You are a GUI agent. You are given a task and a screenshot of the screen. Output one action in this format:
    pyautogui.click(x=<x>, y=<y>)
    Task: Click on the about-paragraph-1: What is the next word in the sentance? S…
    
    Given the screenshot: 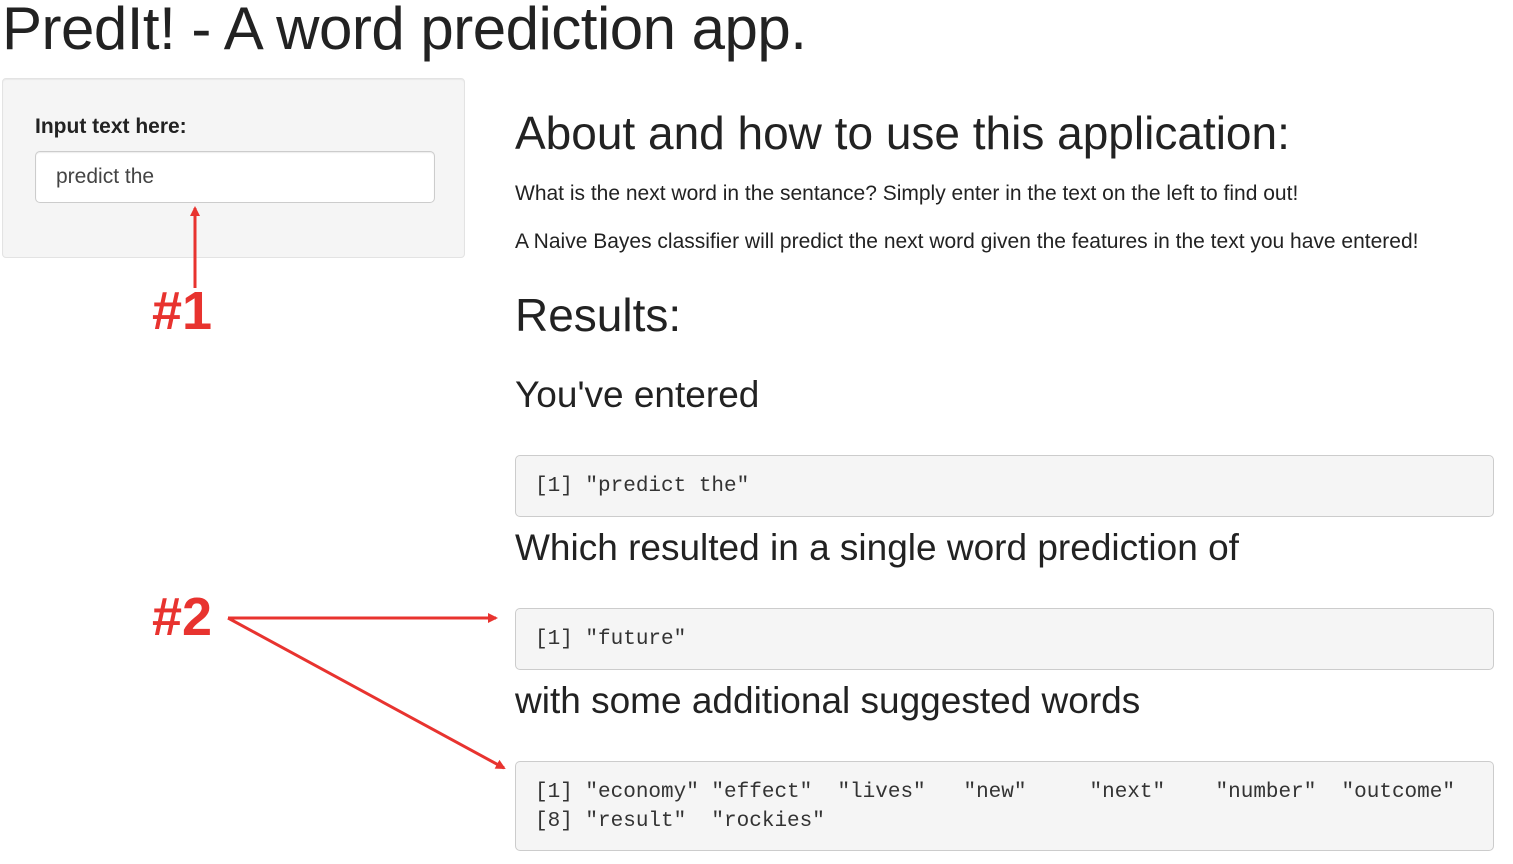 What is the action you would take?
    pyautogui.click(x=907, y=193)
    